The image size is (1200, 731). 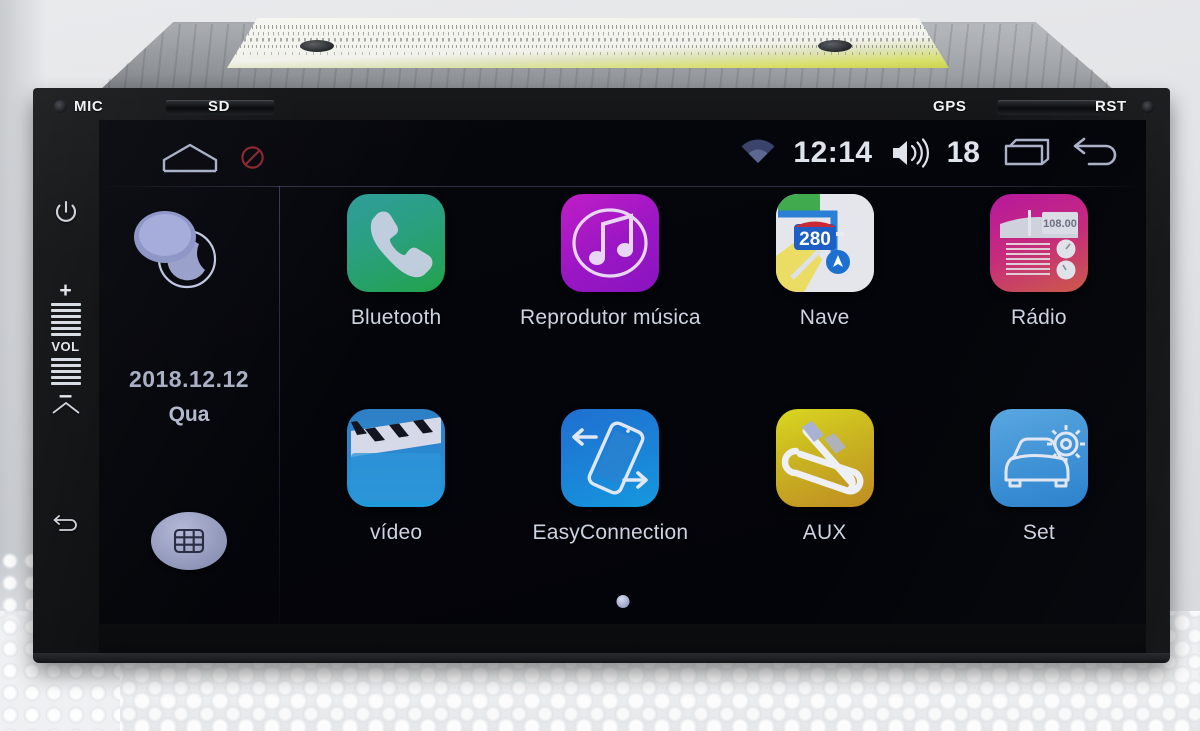 I want to click on apps-grid-icon, so click(x=189, y=541).